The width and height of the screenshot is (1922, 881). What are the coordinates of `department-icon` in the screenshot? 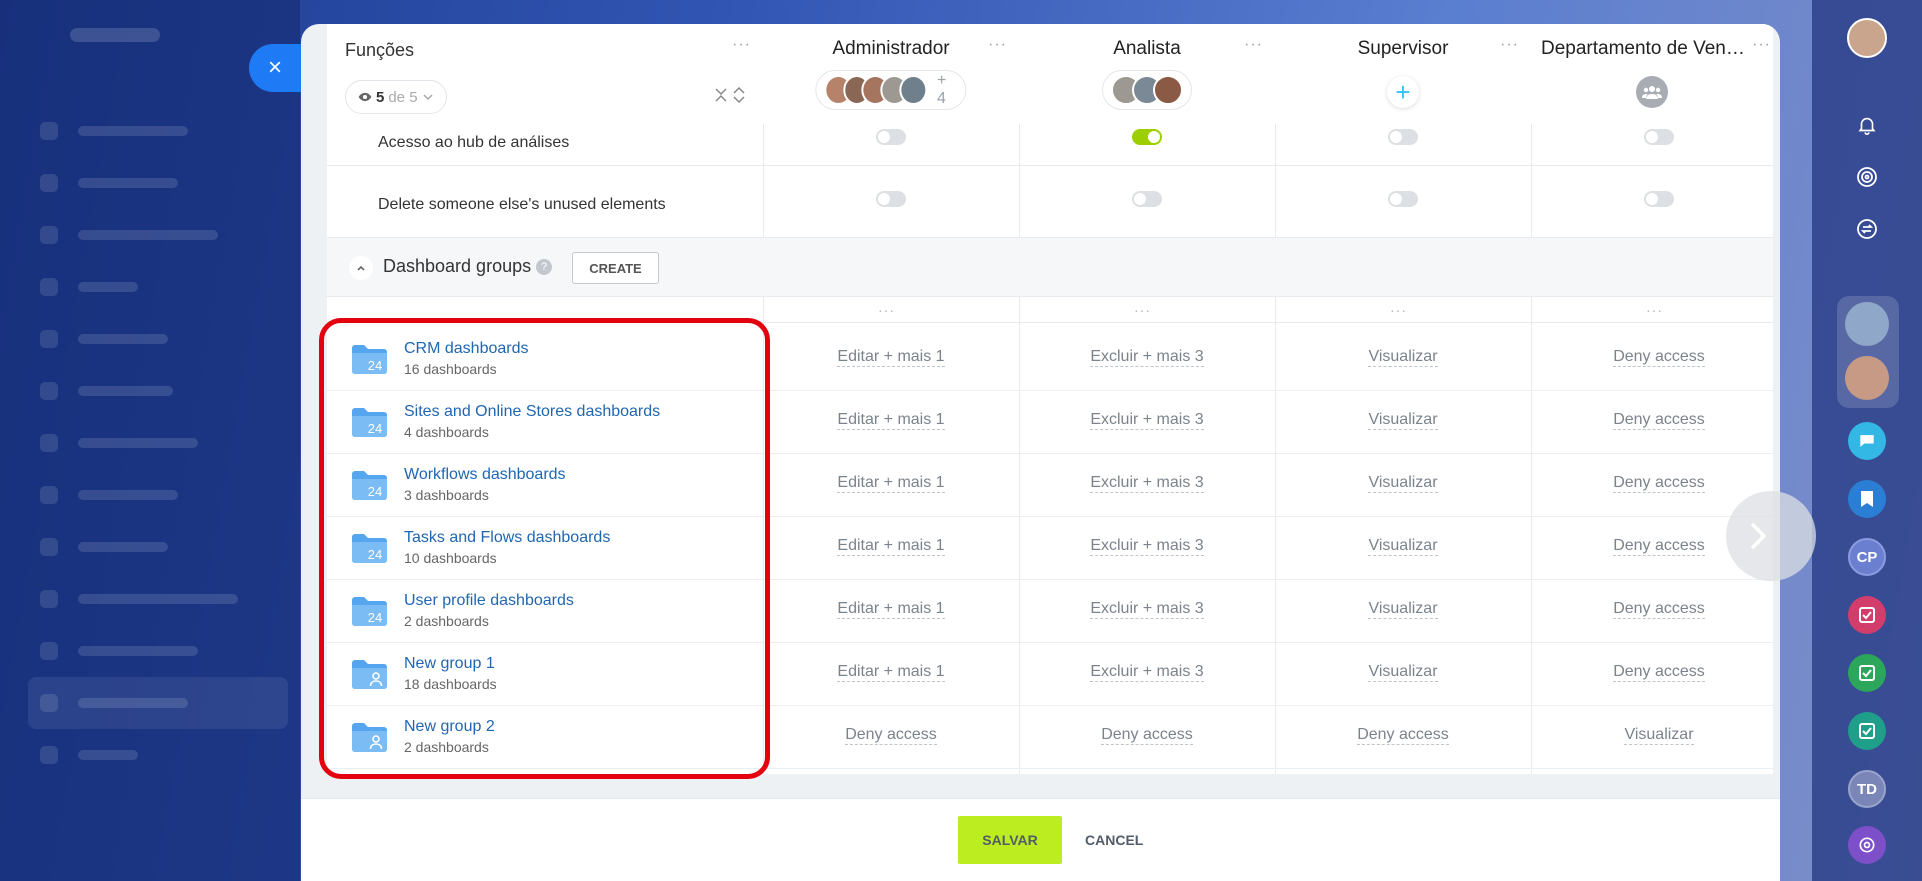 It's located at (1652, 92).